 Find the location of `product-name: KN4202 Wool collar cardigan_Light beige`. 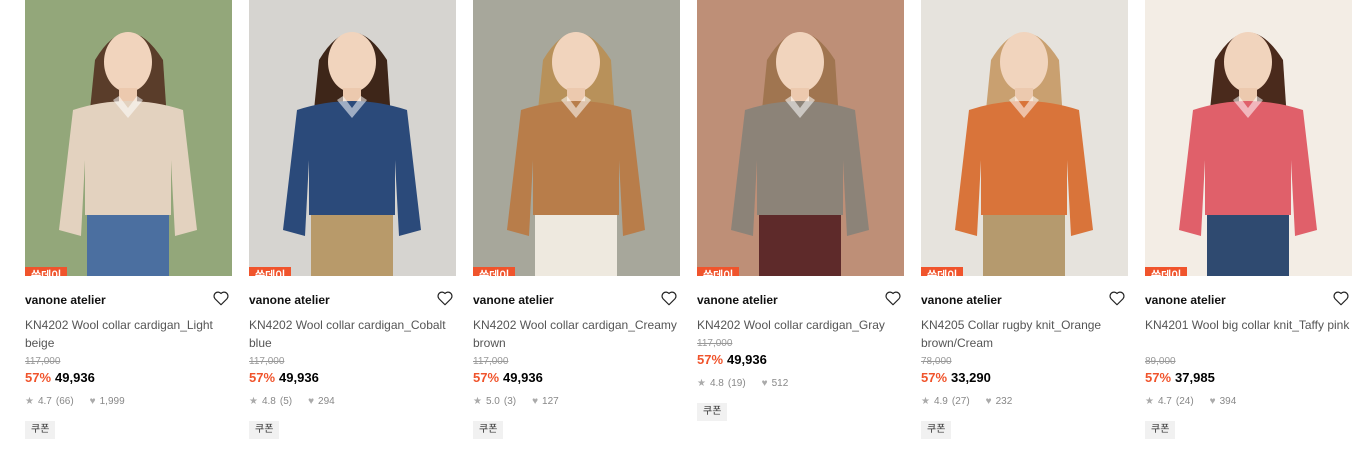

product-name: KN4202 Wool collar cardigan_Light beige is located at coordinates (128, 334).